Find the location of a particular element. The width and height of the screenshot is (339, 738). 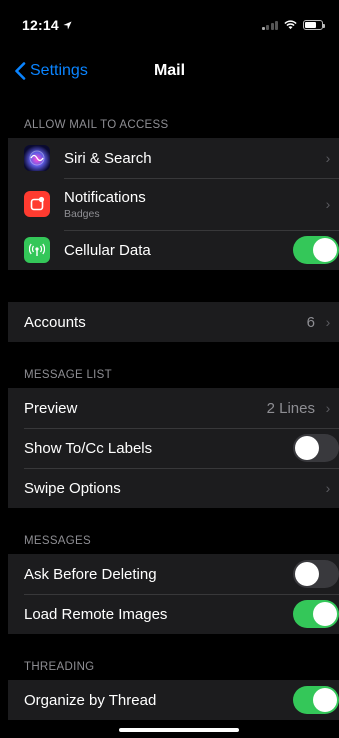

notifications-icon is located at coordinates (37, 204).